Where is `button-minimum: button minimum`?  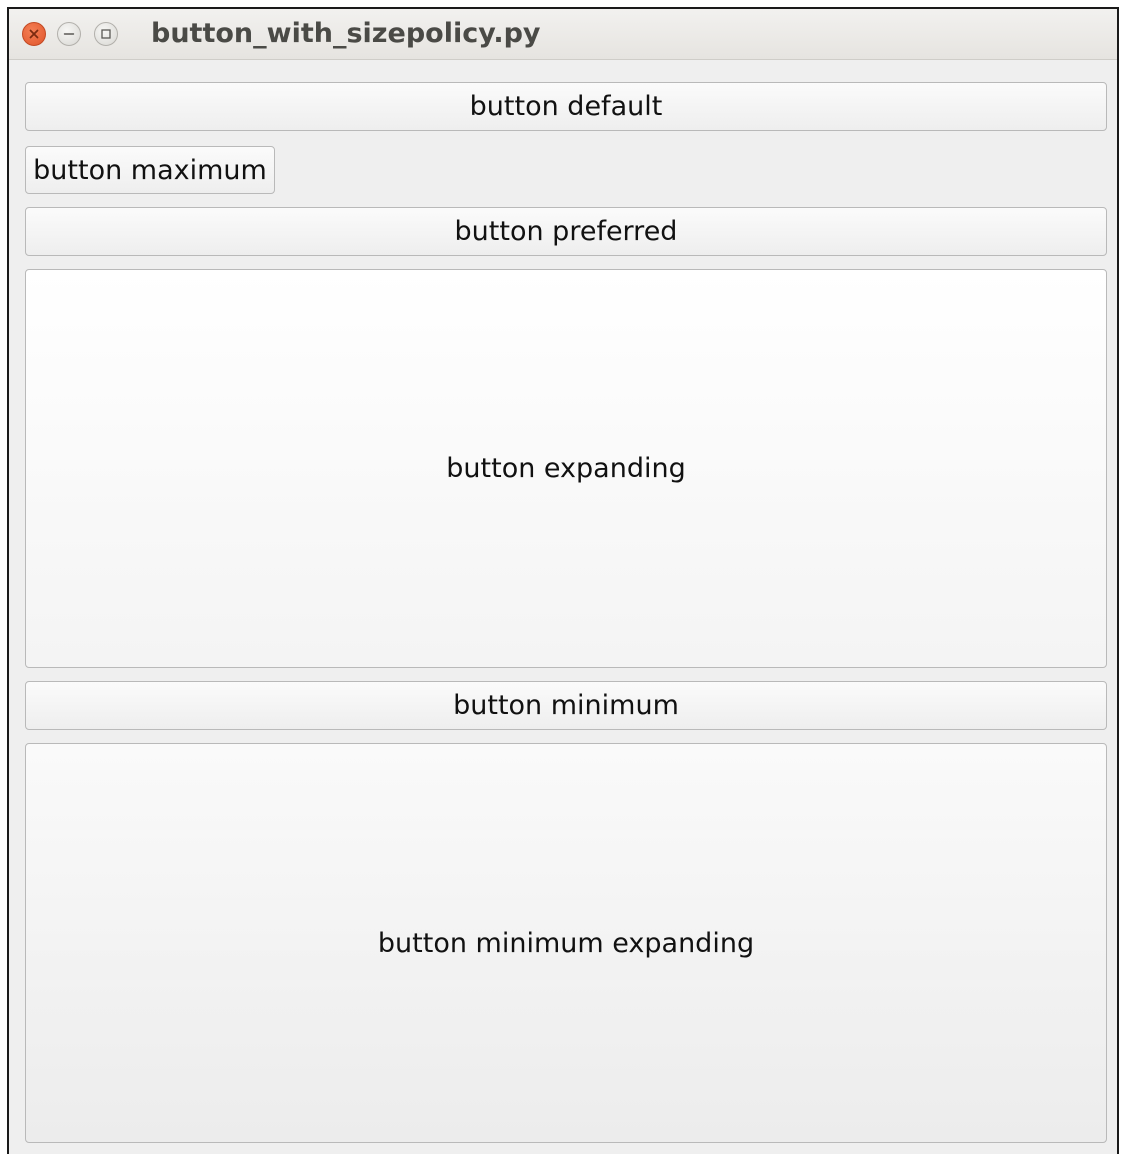
button-minimum: button minimum is located at coordinates (566, 705).